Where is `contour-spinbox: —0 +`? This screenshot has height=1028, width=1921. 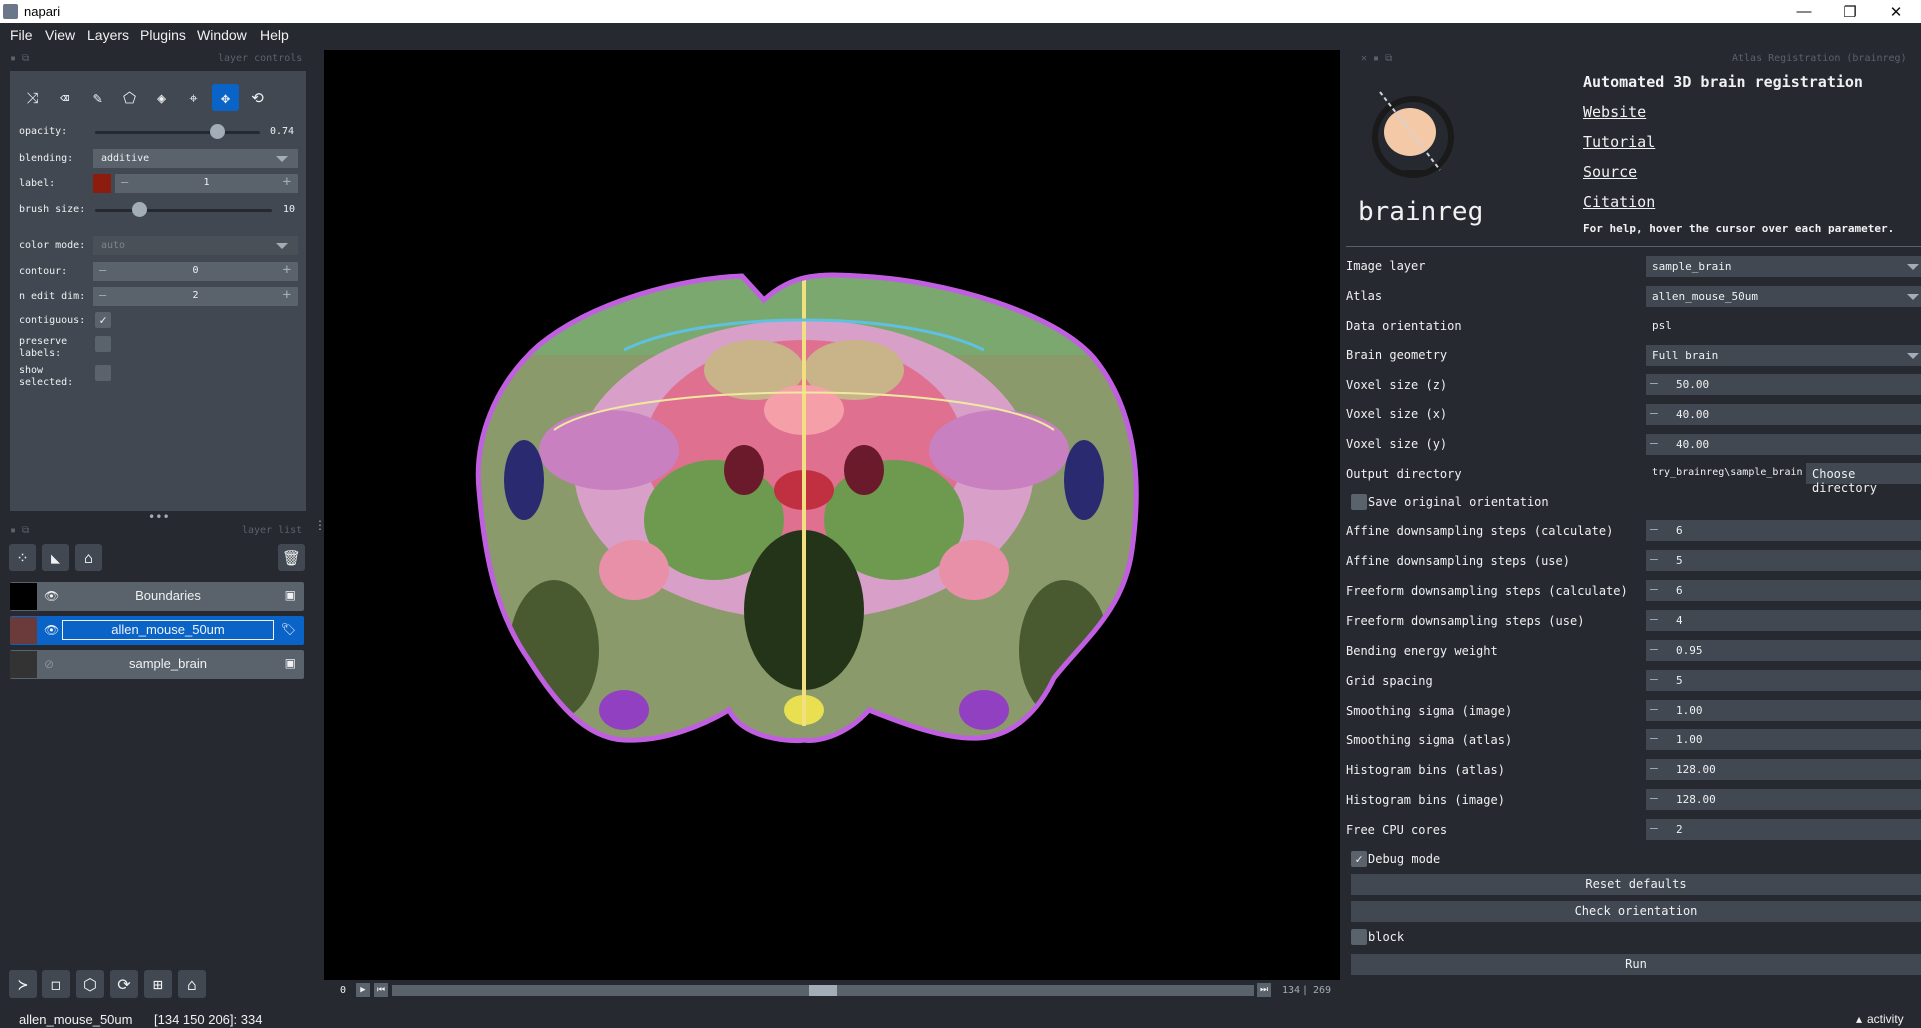 contour-spinbox: —0 + is located at coordinates (195, 271).